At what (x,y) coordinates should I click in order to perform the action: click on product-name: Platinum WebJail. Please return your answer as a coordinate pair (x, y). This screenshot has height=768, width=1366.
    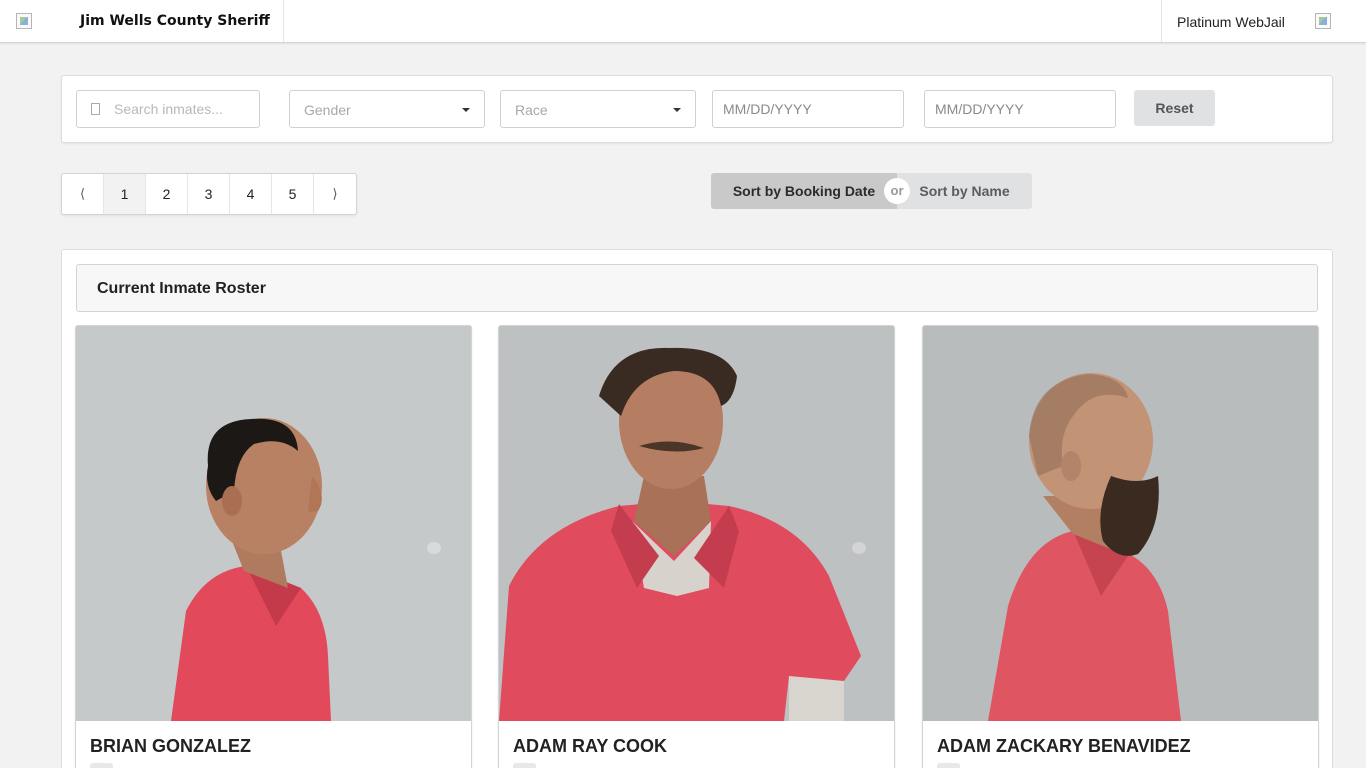
    Looking at the image, I should click on (1231, 22).